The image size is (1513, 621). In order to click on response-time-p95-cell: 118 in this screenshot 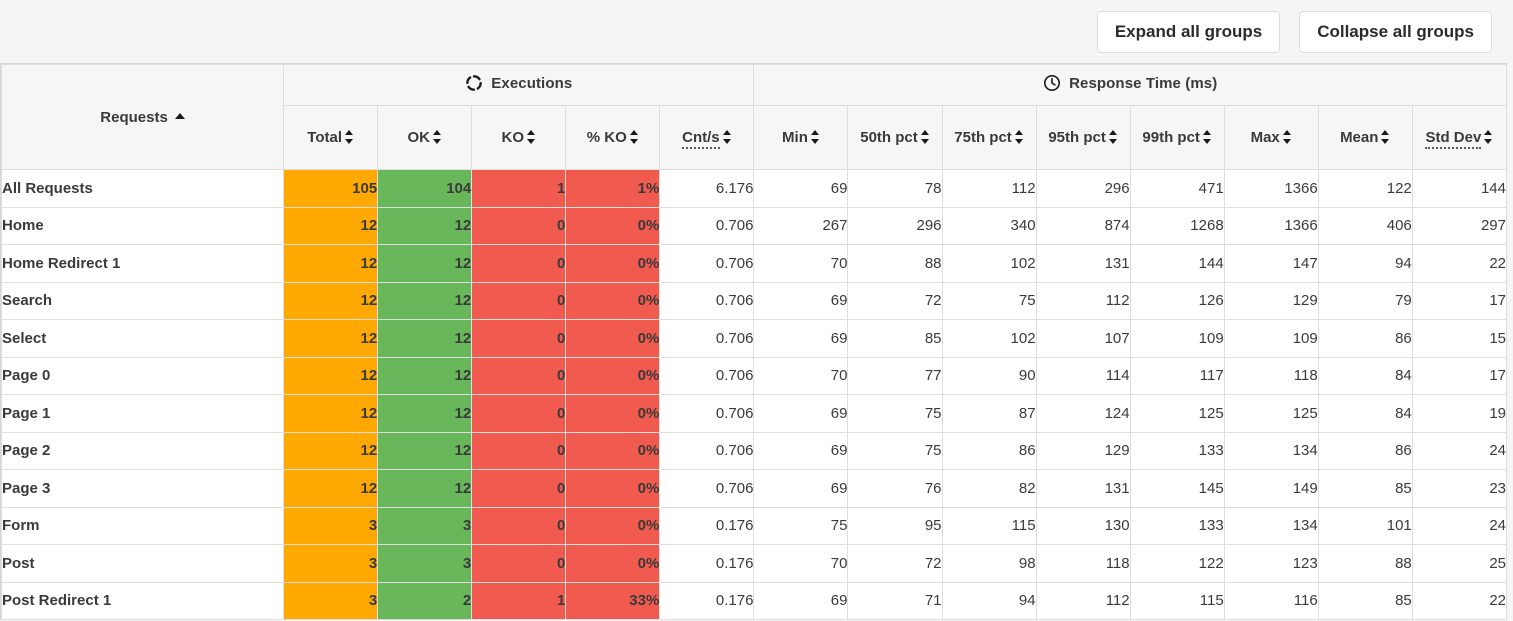, I will do `click(1083, 563)`.